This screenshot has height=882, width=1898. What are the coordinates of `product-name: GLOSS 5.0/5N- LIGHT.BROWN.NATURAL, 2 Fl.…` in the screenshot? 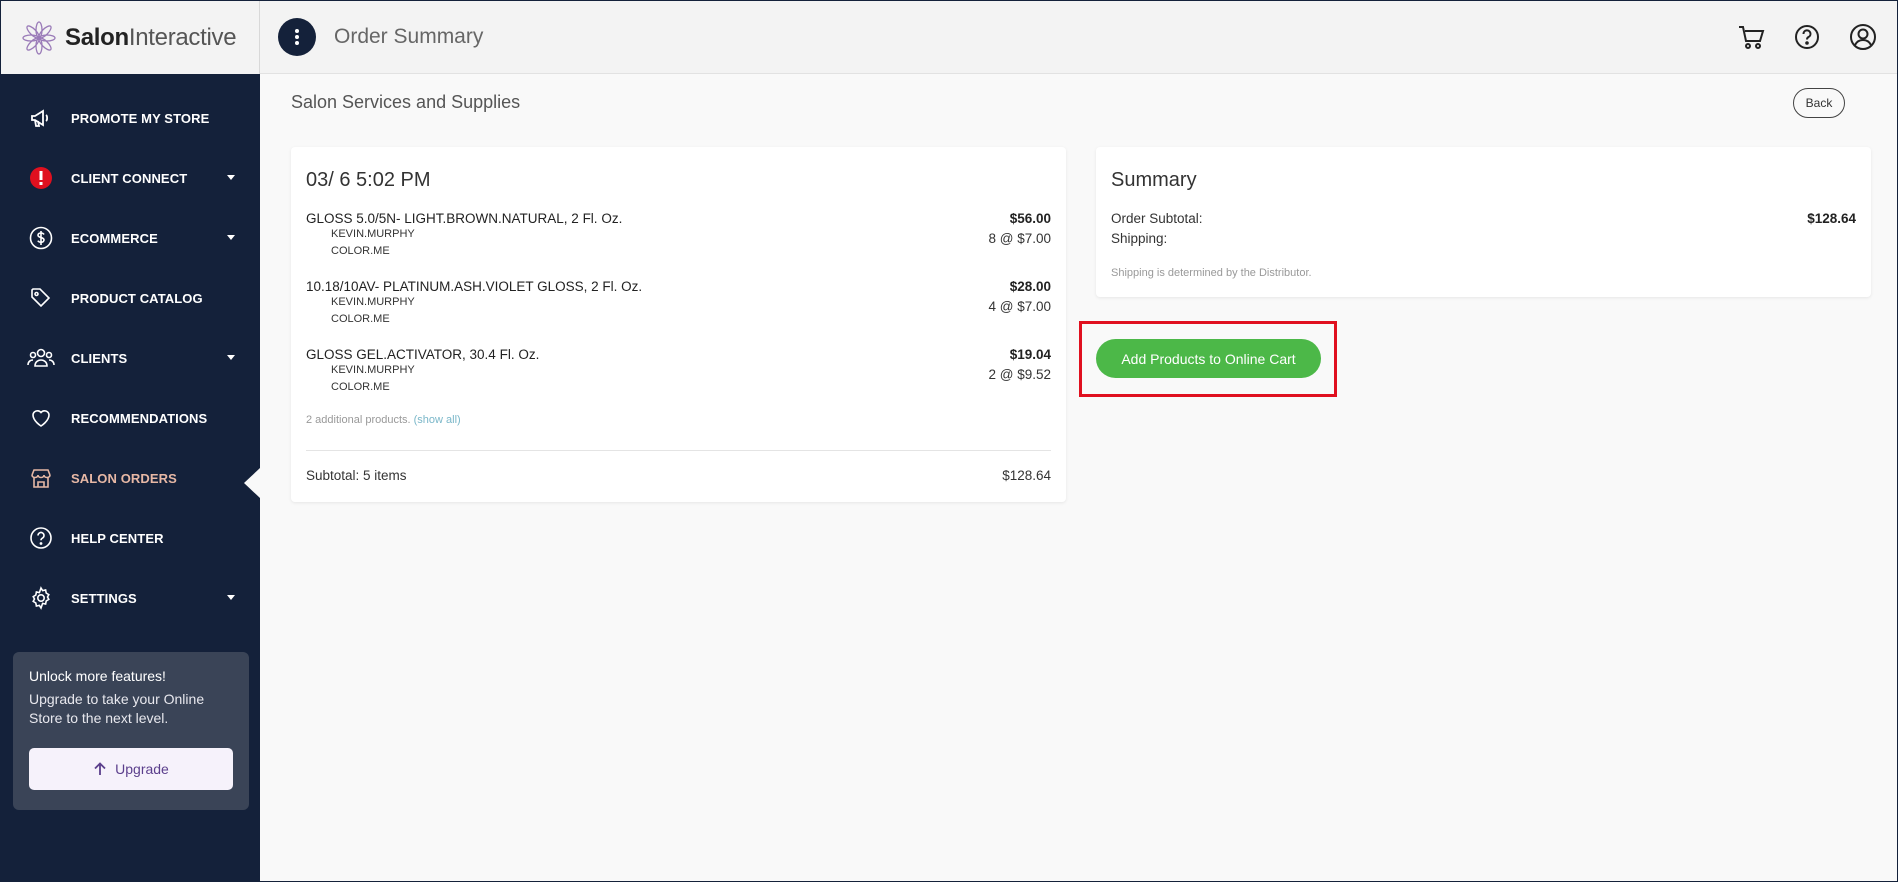 It's located at (464, 218).